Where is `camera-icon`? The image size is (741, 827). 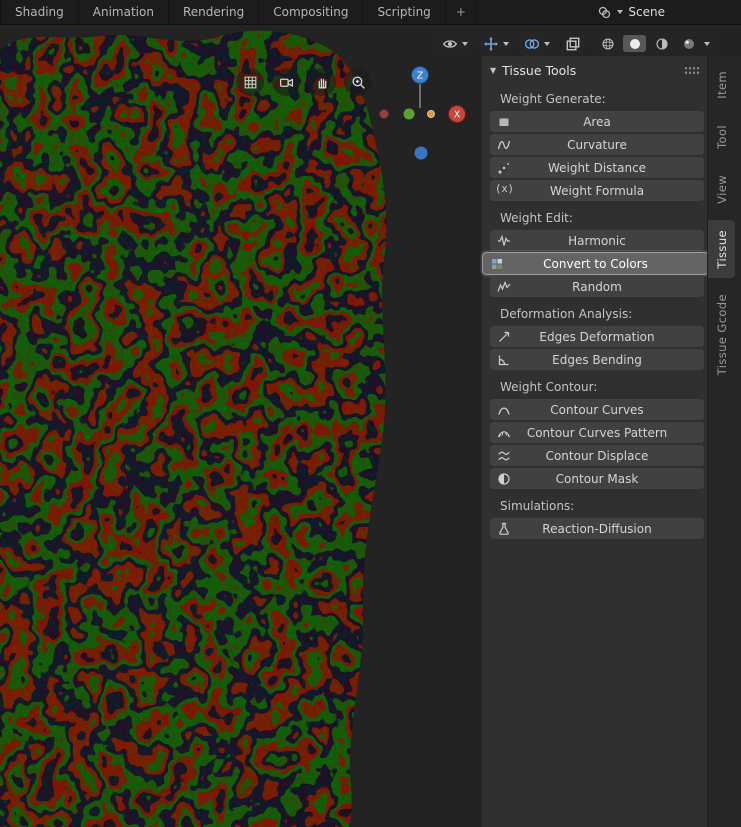
camera-icon is located at coordinates (286, 82).